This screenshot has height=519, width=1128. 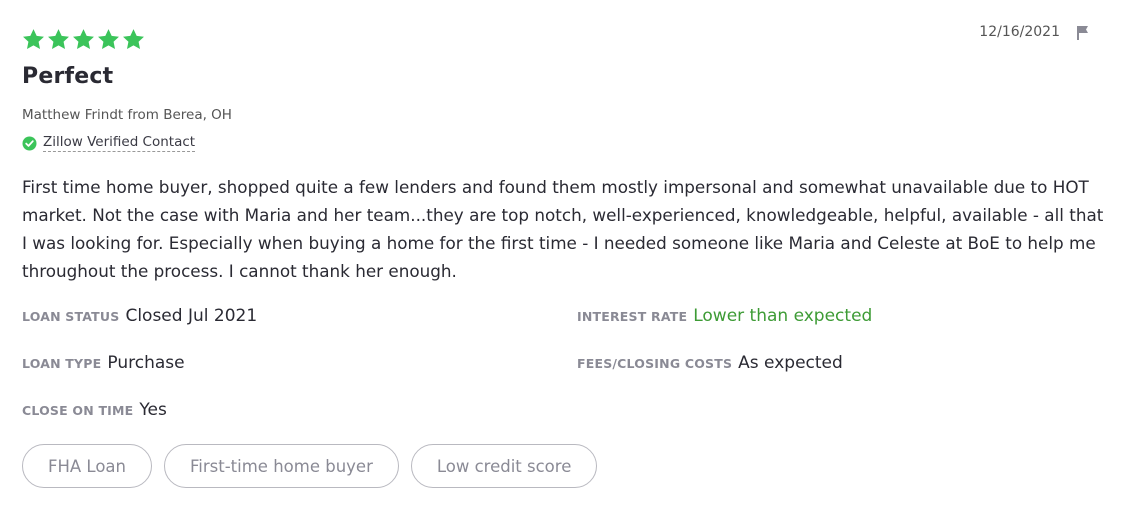 I want to click on detail-close-on-time: CLOSE ON TIME Yes, so click(x=94, y=410).